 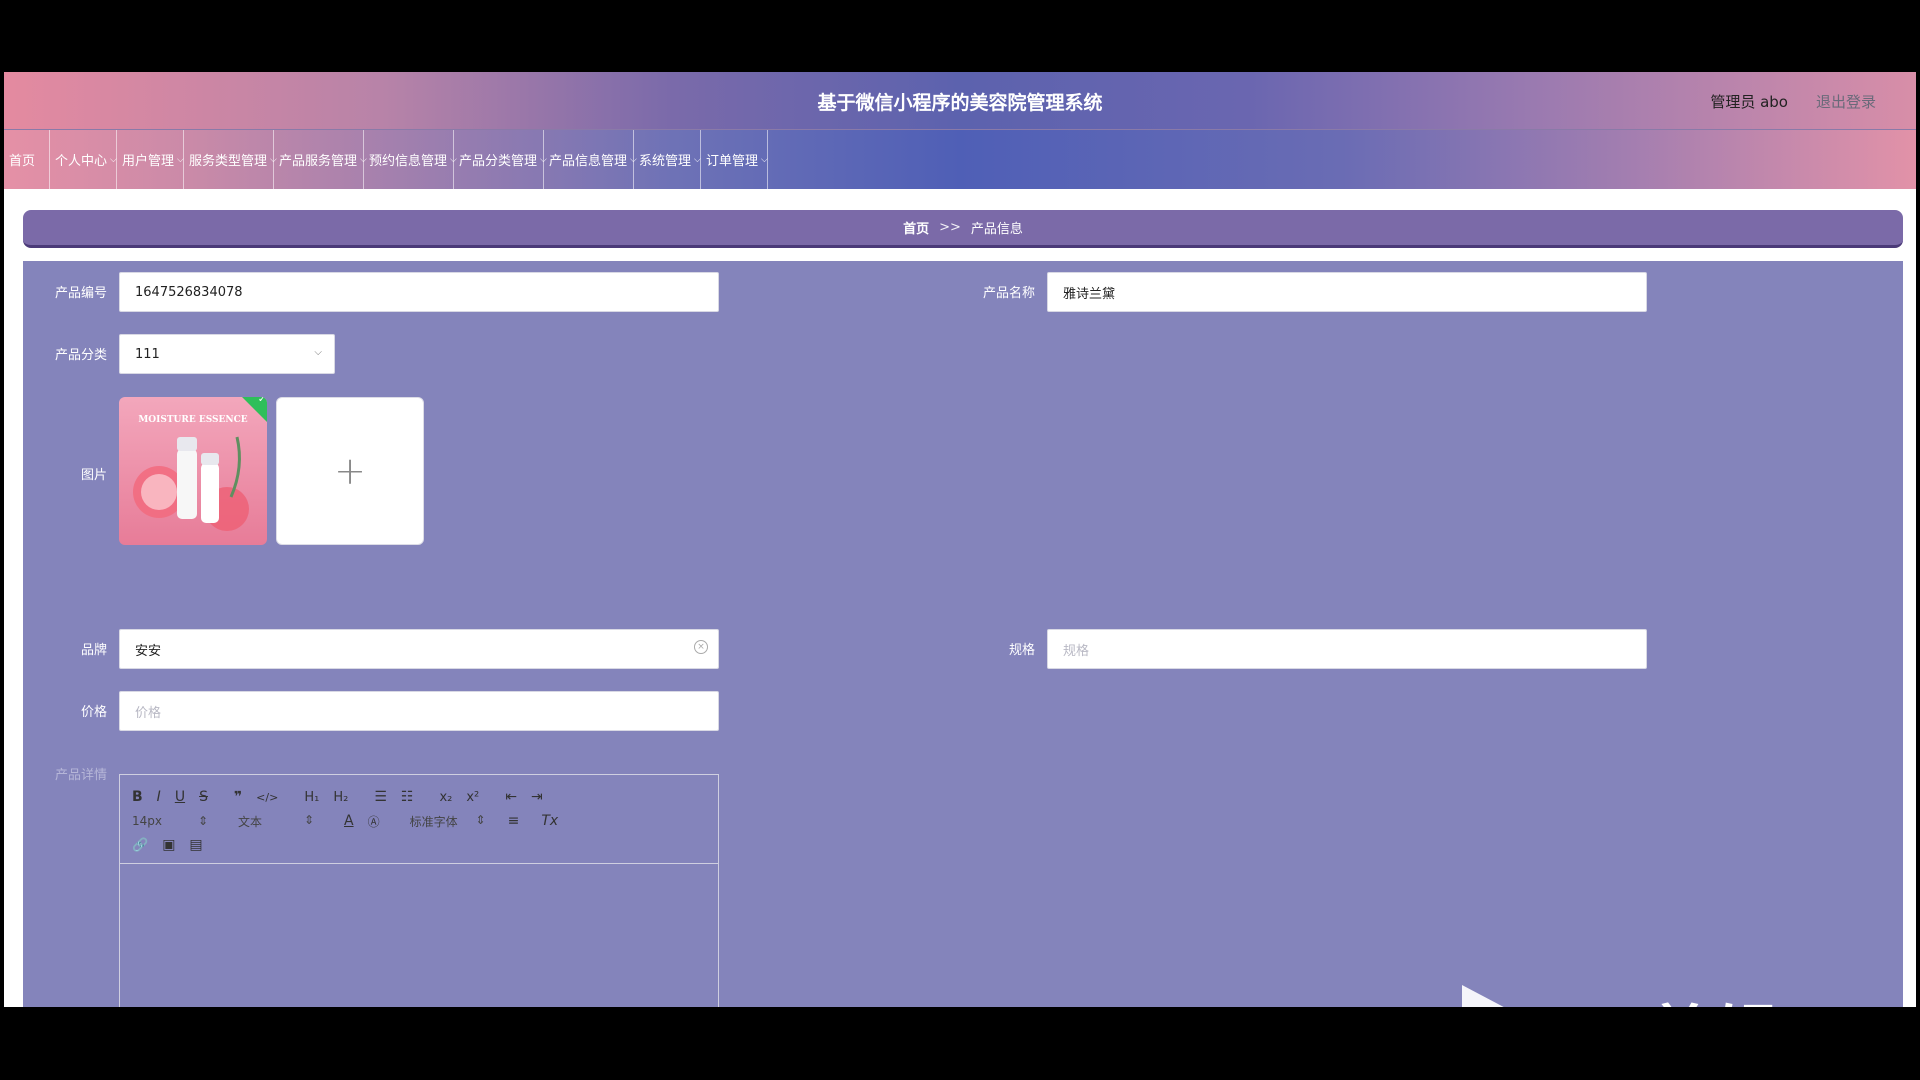 I want to click on brand-label: 品牌, so click(x=93, y=650).